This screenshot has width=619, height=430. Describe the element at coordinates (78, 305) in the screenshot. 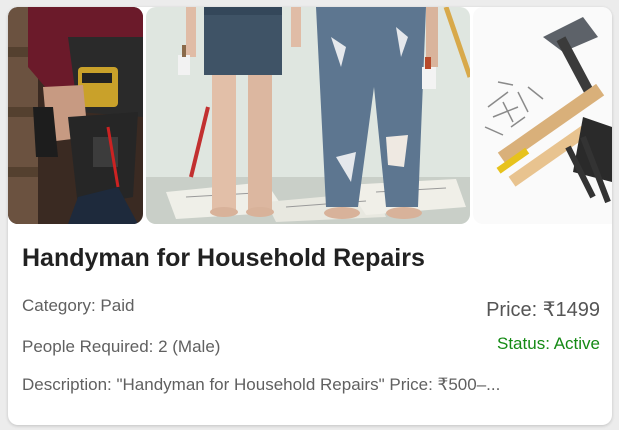

I see `category-text: Category: Paid` at that location.